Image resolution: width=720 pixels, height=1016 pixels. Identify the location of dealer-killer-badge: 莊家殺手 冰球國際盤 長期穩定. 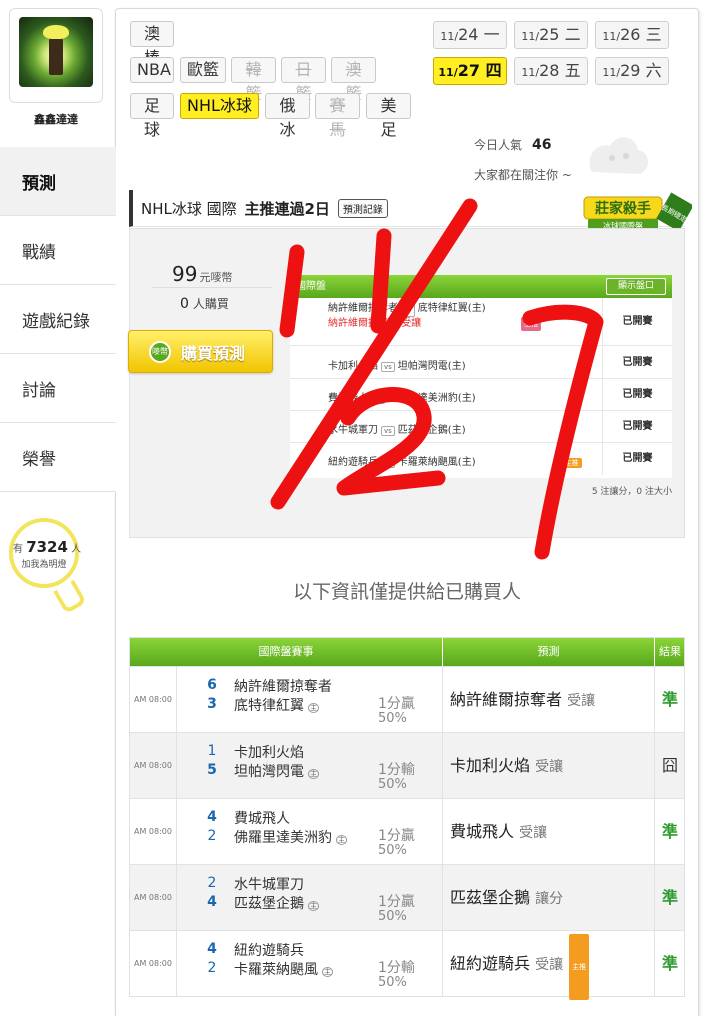
(637, 212).